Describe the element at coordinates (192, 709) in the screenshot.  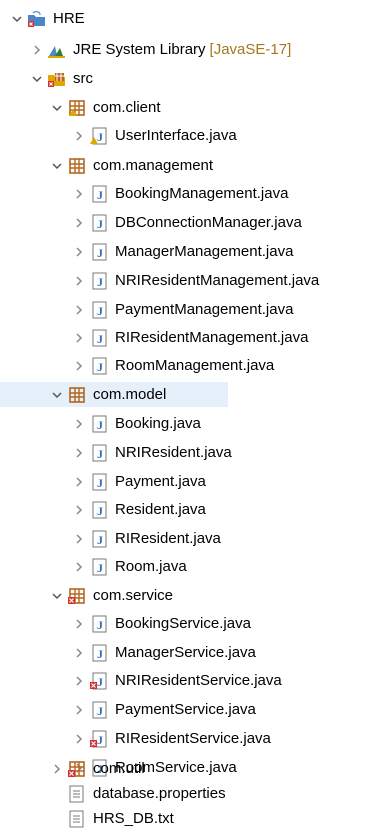
I see `tree-item-file: J PaymentService.java` at that location.